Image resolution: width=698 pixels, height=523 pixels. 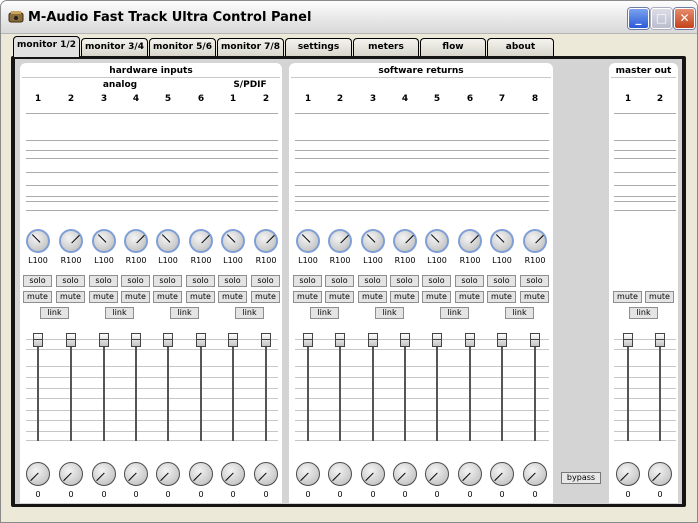 I want to click on tab-monitor-5-6: monitor 5/6, so click(x=182, y=47).